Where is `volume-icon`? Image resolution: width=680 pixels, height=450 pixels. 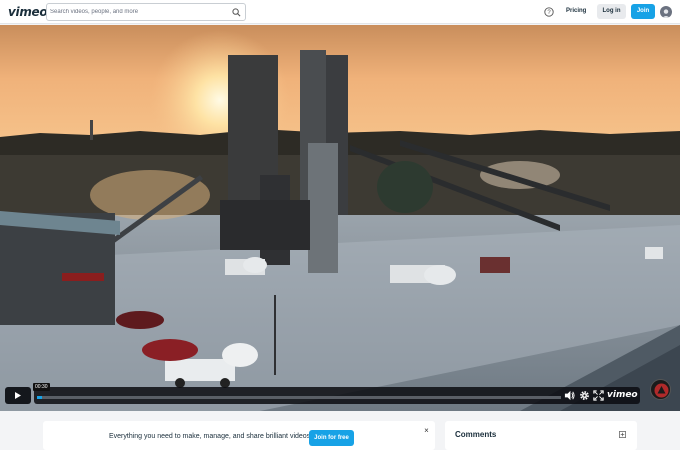 volume-icon is located at coordinates (569, 395).